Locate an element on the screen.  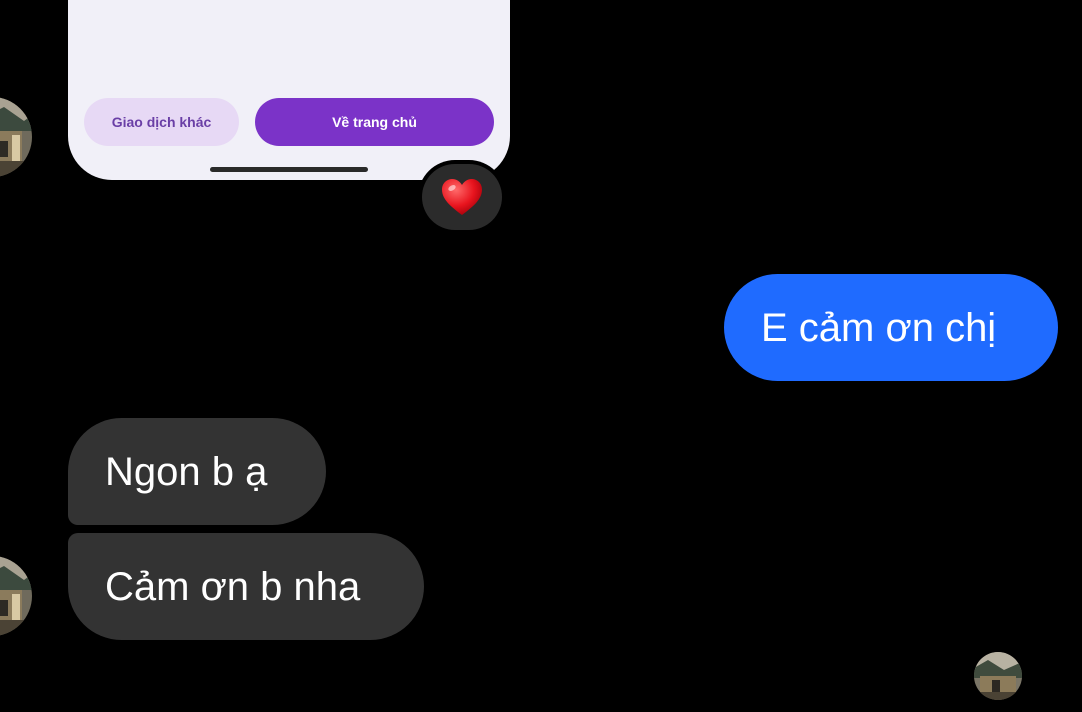
message-text: Ngon b ạ is located at coordinates (186, 471).